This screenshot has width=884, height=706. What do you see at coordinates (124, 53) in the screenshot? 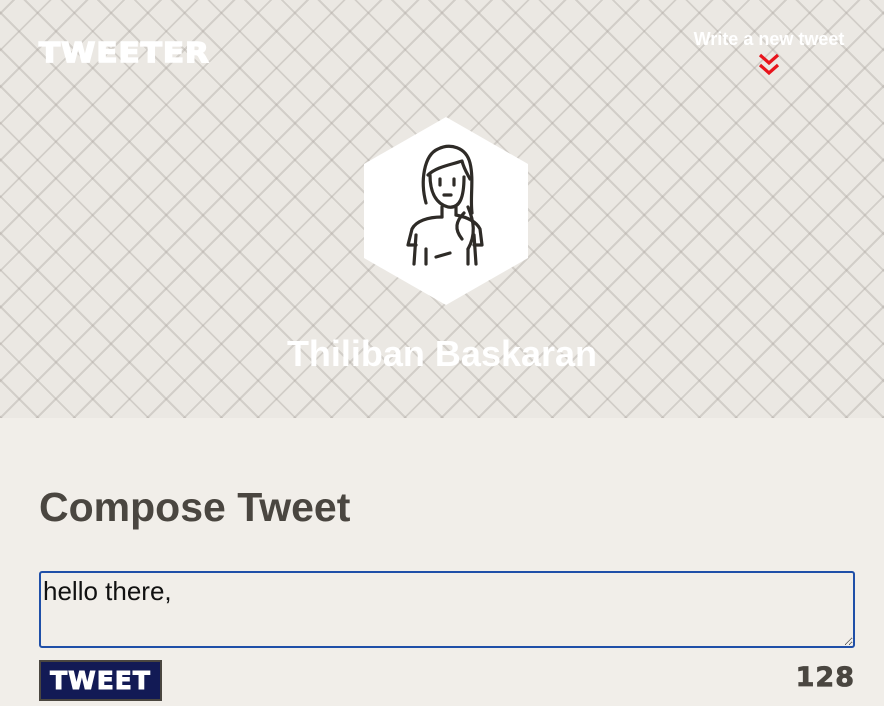
I see `app-logo: TWEETER` at bounding box center [124, 53].